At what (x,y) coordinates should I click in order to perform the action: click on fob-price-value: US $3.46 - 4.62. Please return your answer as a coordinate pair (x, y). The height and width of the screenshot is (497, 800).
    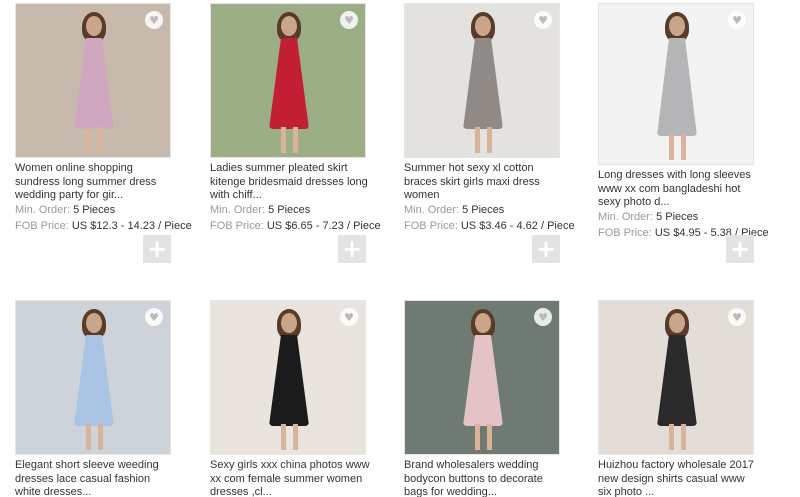
    Looking at the image, I should click on (499, 225).